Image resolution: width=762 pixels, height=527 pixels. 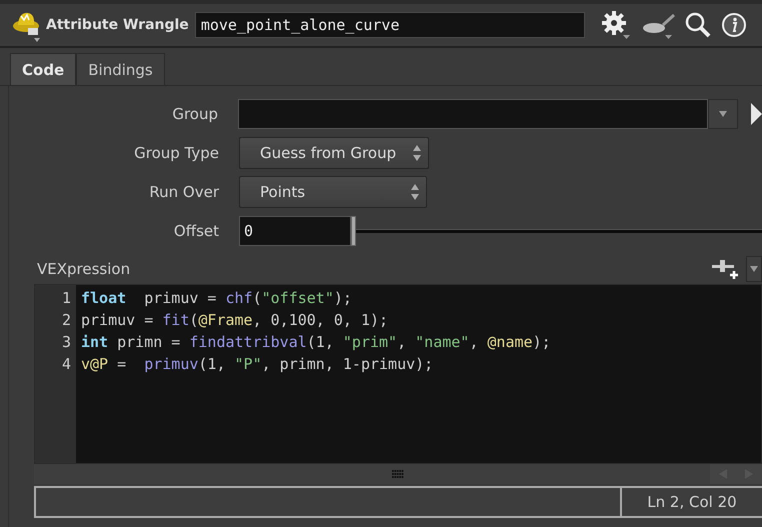 I want to click on search-icon, so click(x=697, y=25).